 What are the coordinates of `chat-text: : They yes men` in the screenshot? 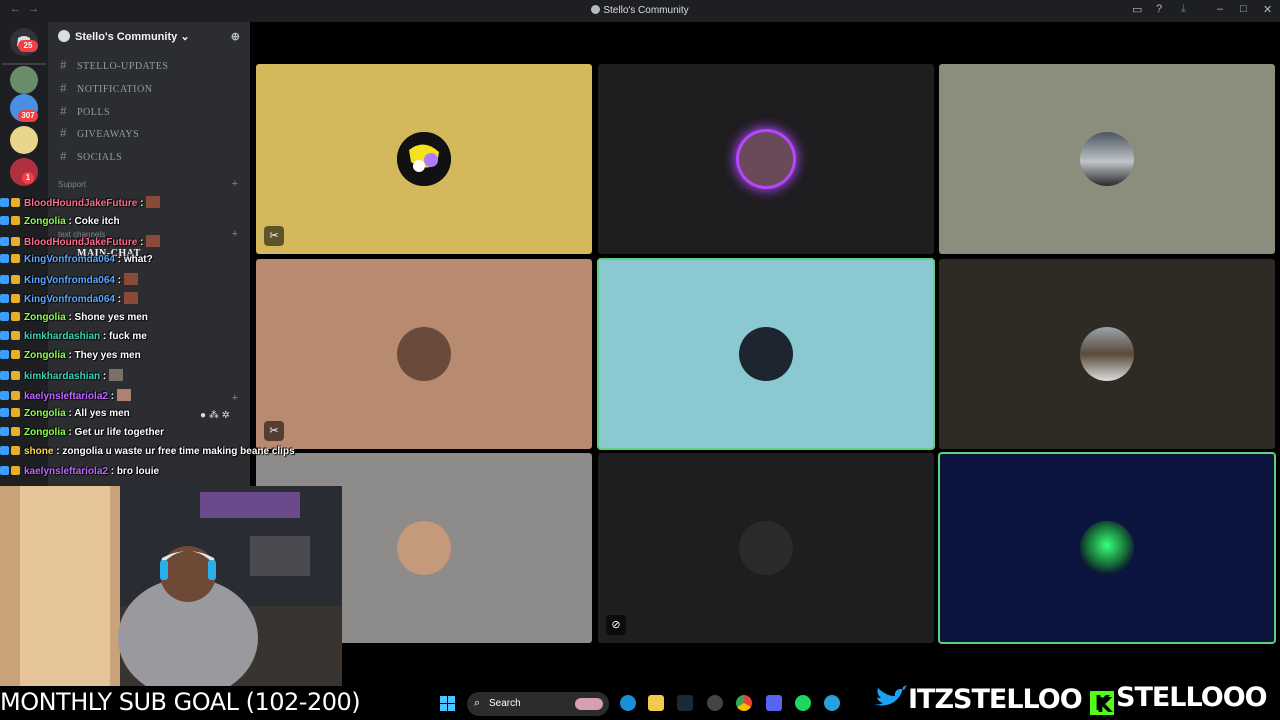 It's located at (103, 355).